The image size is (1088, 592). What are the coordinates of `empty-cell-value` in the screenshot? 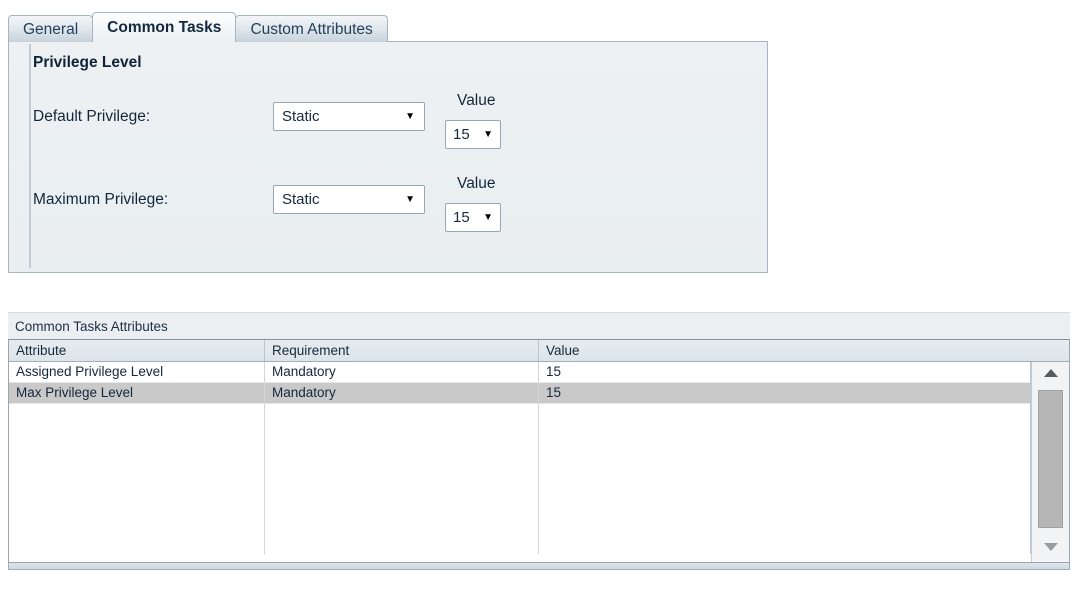 It's located at (784, 479).